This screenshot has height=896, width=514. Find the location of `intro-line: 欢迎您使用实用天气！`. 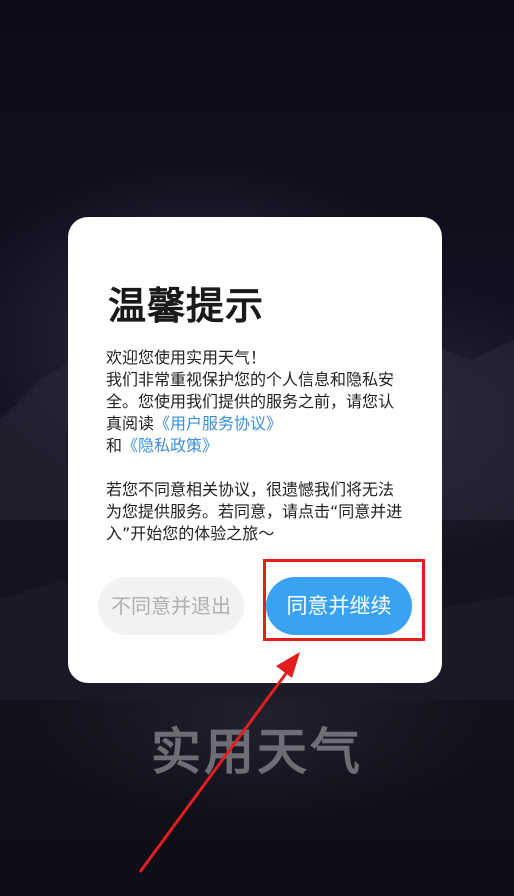

intro-line: 欢迎您使用实用天气！ is located at coordinates (186, 357).